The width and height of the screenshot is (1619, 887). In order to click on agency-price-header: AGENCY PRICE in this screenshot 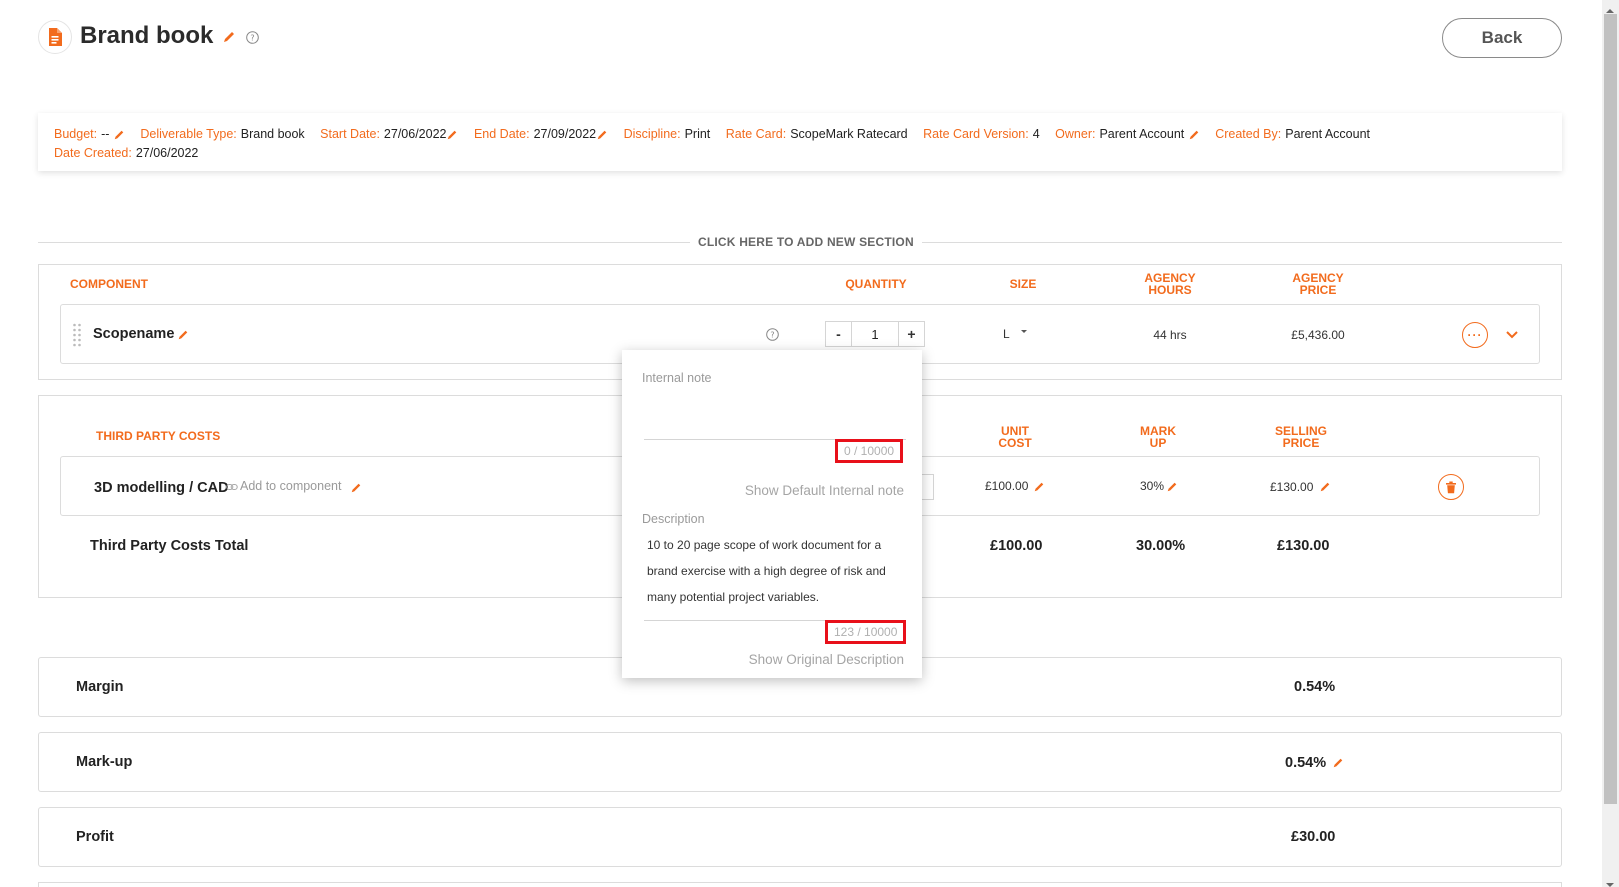, I will do `click(1318, 284)`.